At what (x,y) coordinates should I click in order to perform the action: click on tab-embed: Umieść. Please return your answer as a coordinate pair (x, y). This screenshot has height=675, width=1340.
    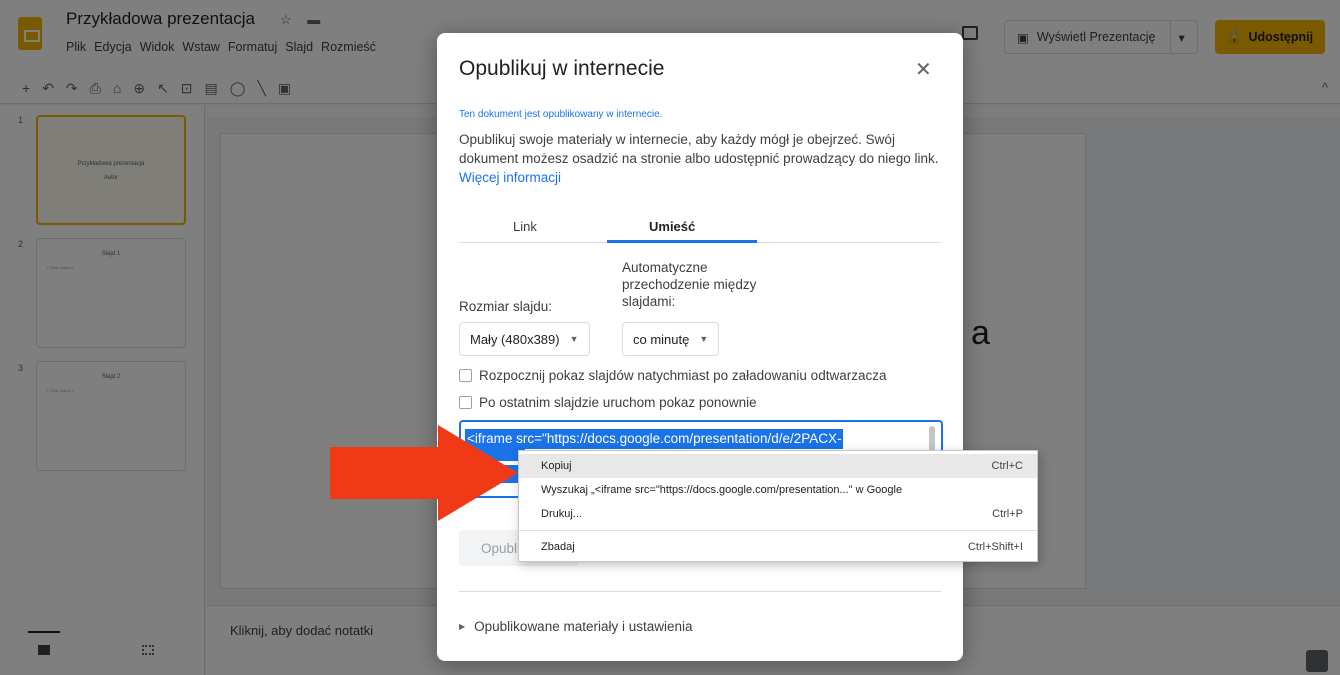
    Looking at the image, I should click on (672, 226).